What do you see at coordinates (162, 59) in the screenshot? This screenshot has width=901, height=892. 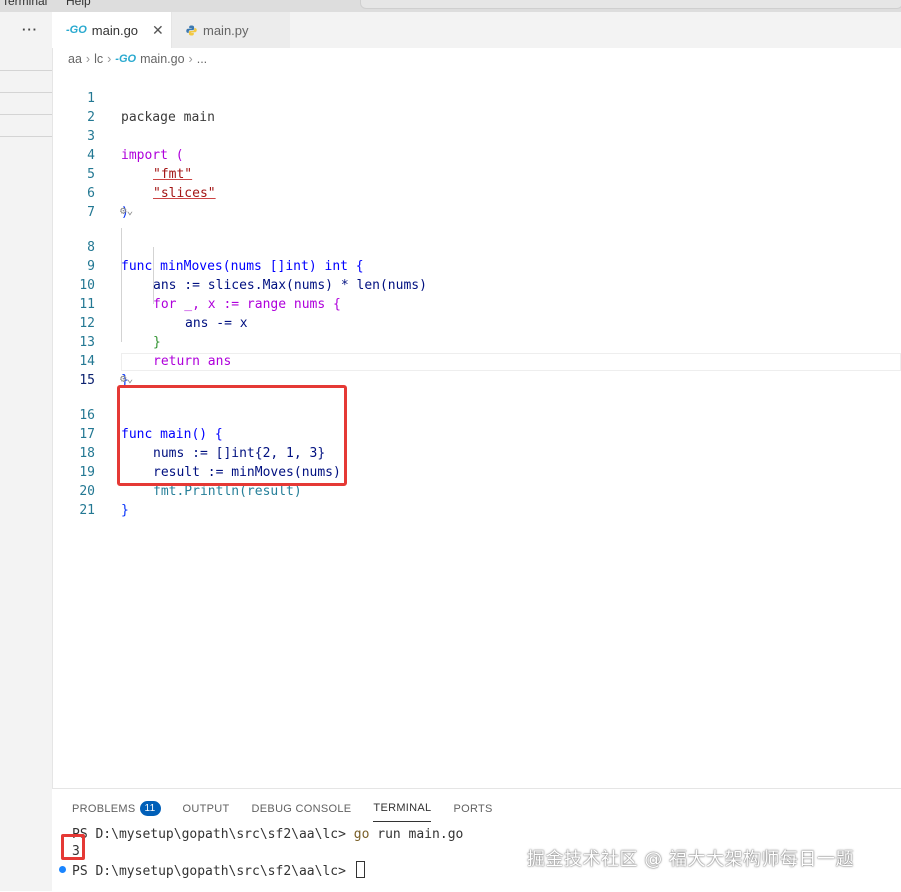 I see `breadcrumb-item: main.go` at bounding box center [162, 59].